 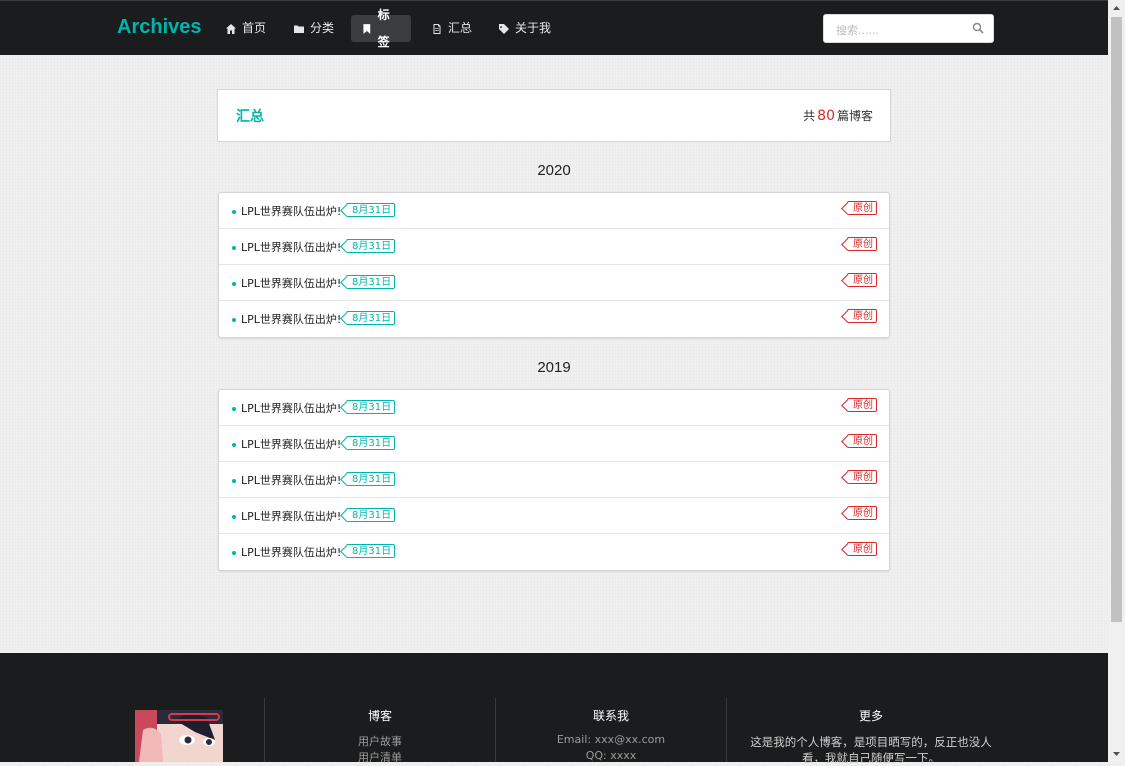 I want to click on tag-icon, so click(x=504, y=28).